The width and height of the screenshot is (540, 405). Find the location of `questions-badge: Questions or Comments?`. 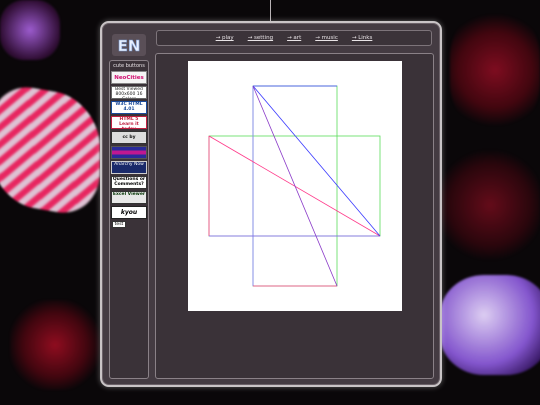

questions-badge: Questions or Comments? is located at coordinates (129, 182).